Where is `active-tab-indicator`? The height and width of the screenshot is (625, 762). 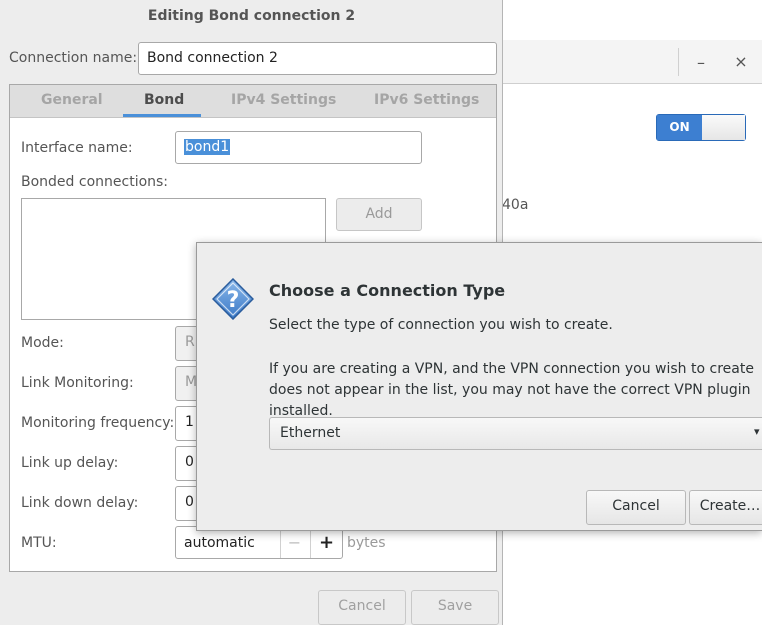
active-tab-indicator is located at coordinates (162, 115).